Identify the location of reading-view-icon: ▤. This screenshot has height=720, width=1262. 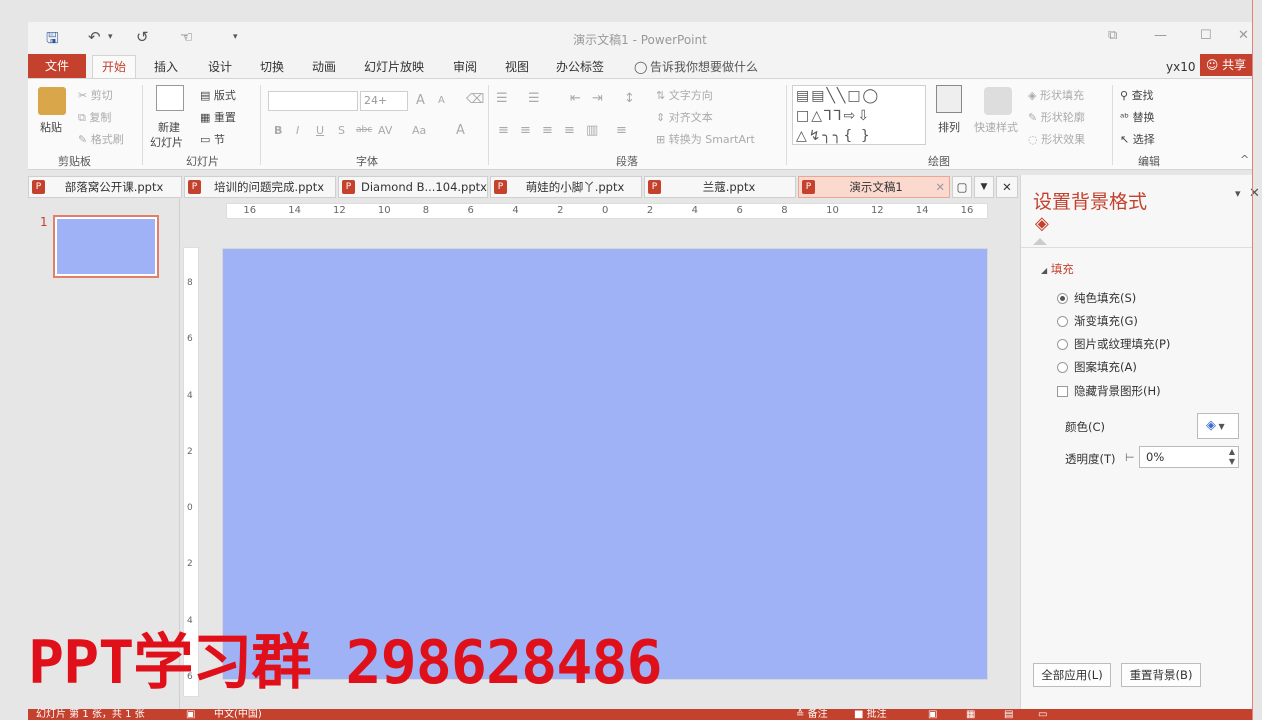
(1008, 714).